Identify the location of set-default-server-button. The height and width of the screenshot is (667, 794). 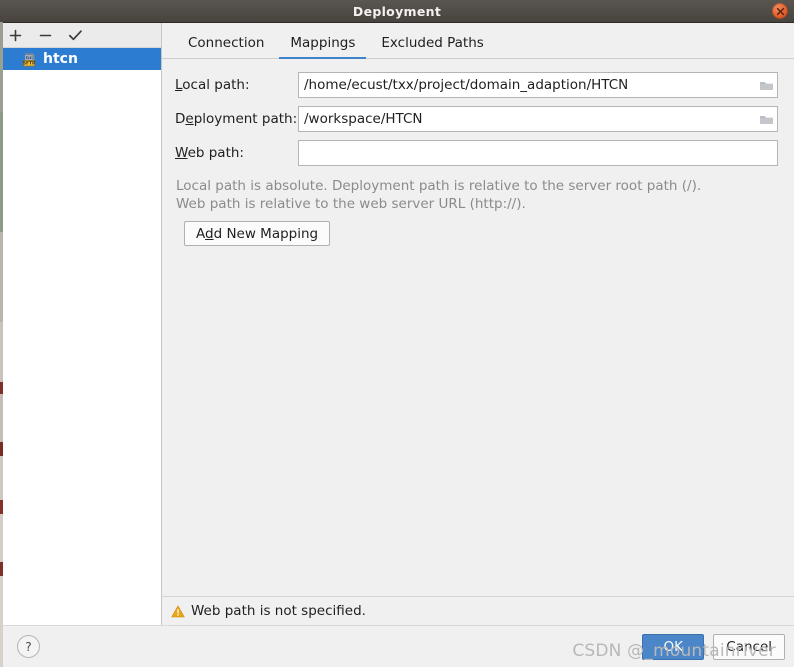
(75, 35).